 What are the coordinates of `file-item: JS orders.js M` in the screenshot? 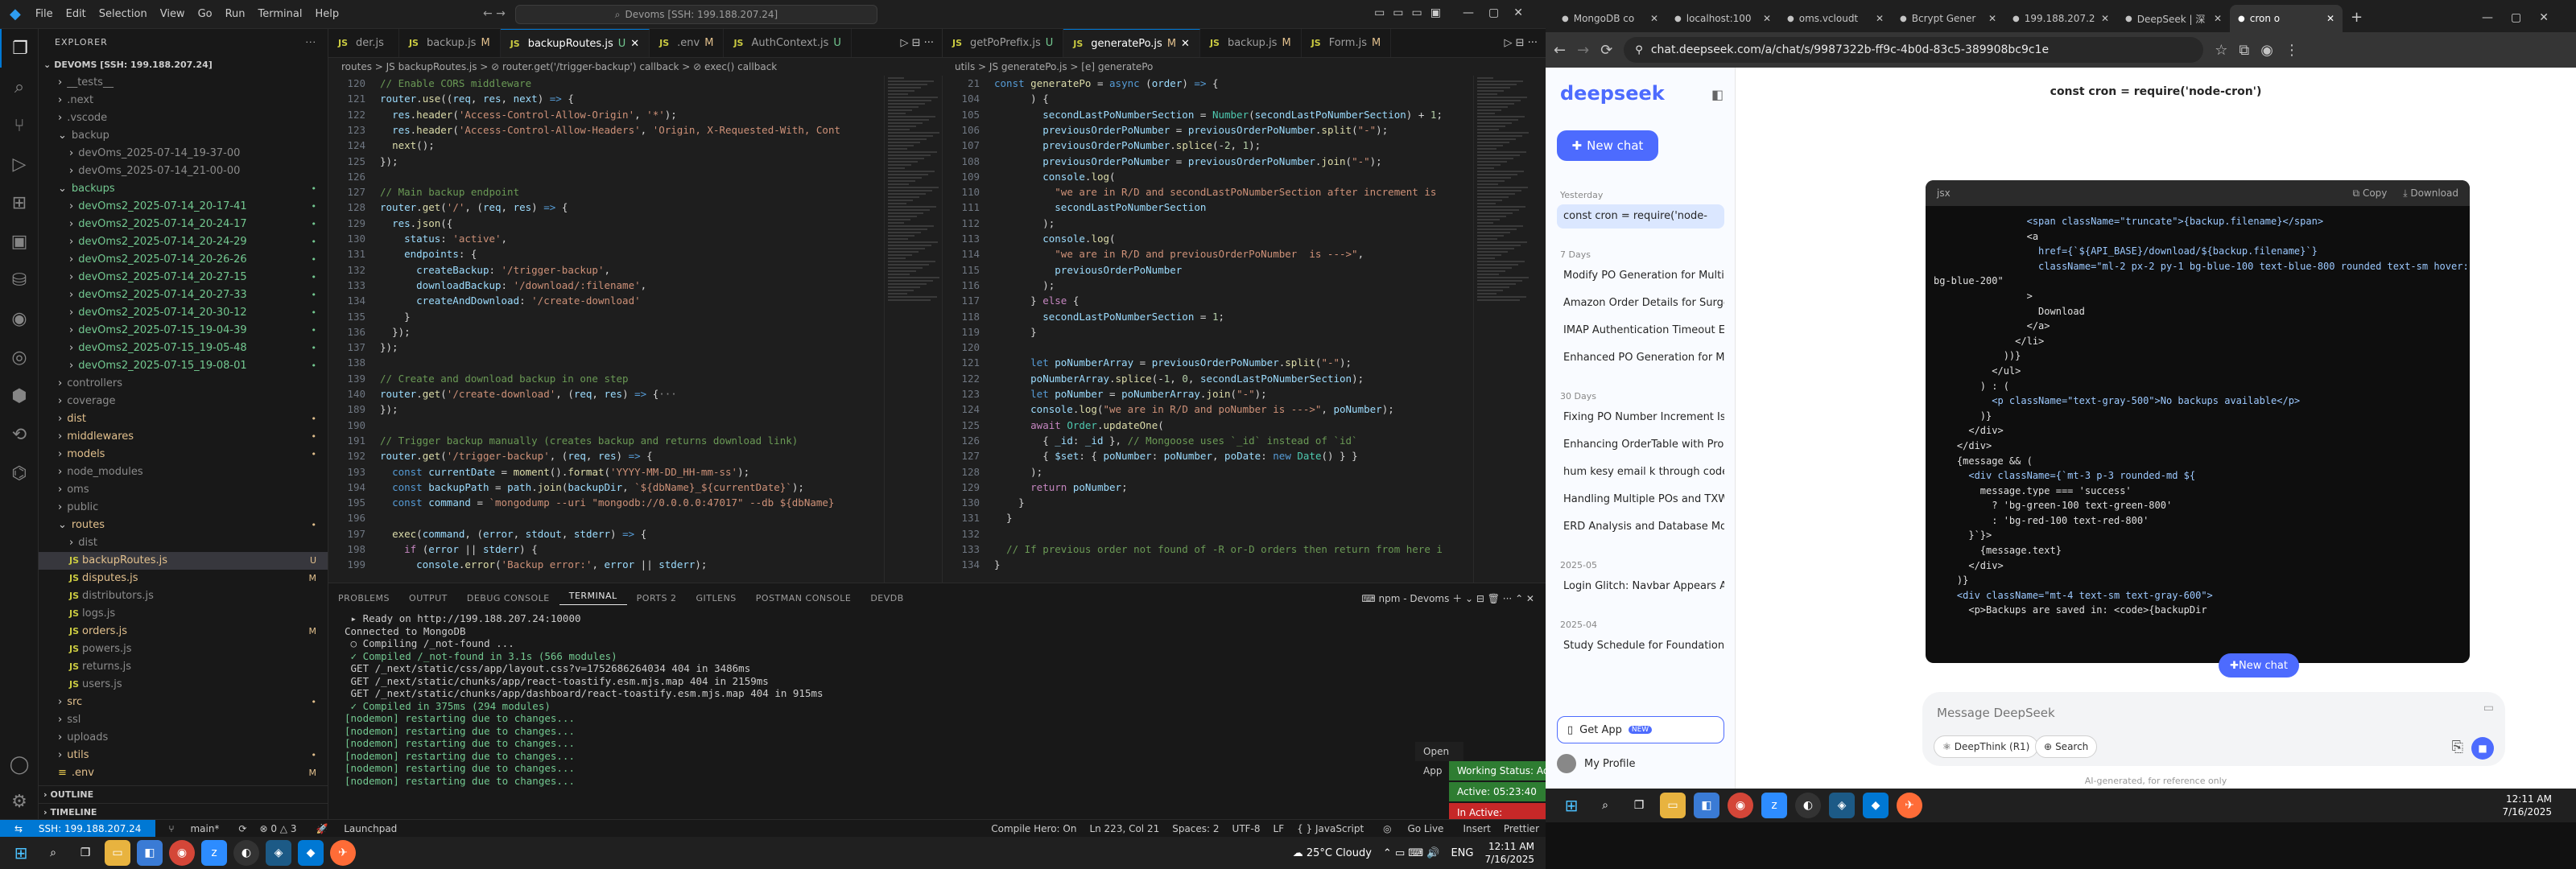 It's located at (183, 631).